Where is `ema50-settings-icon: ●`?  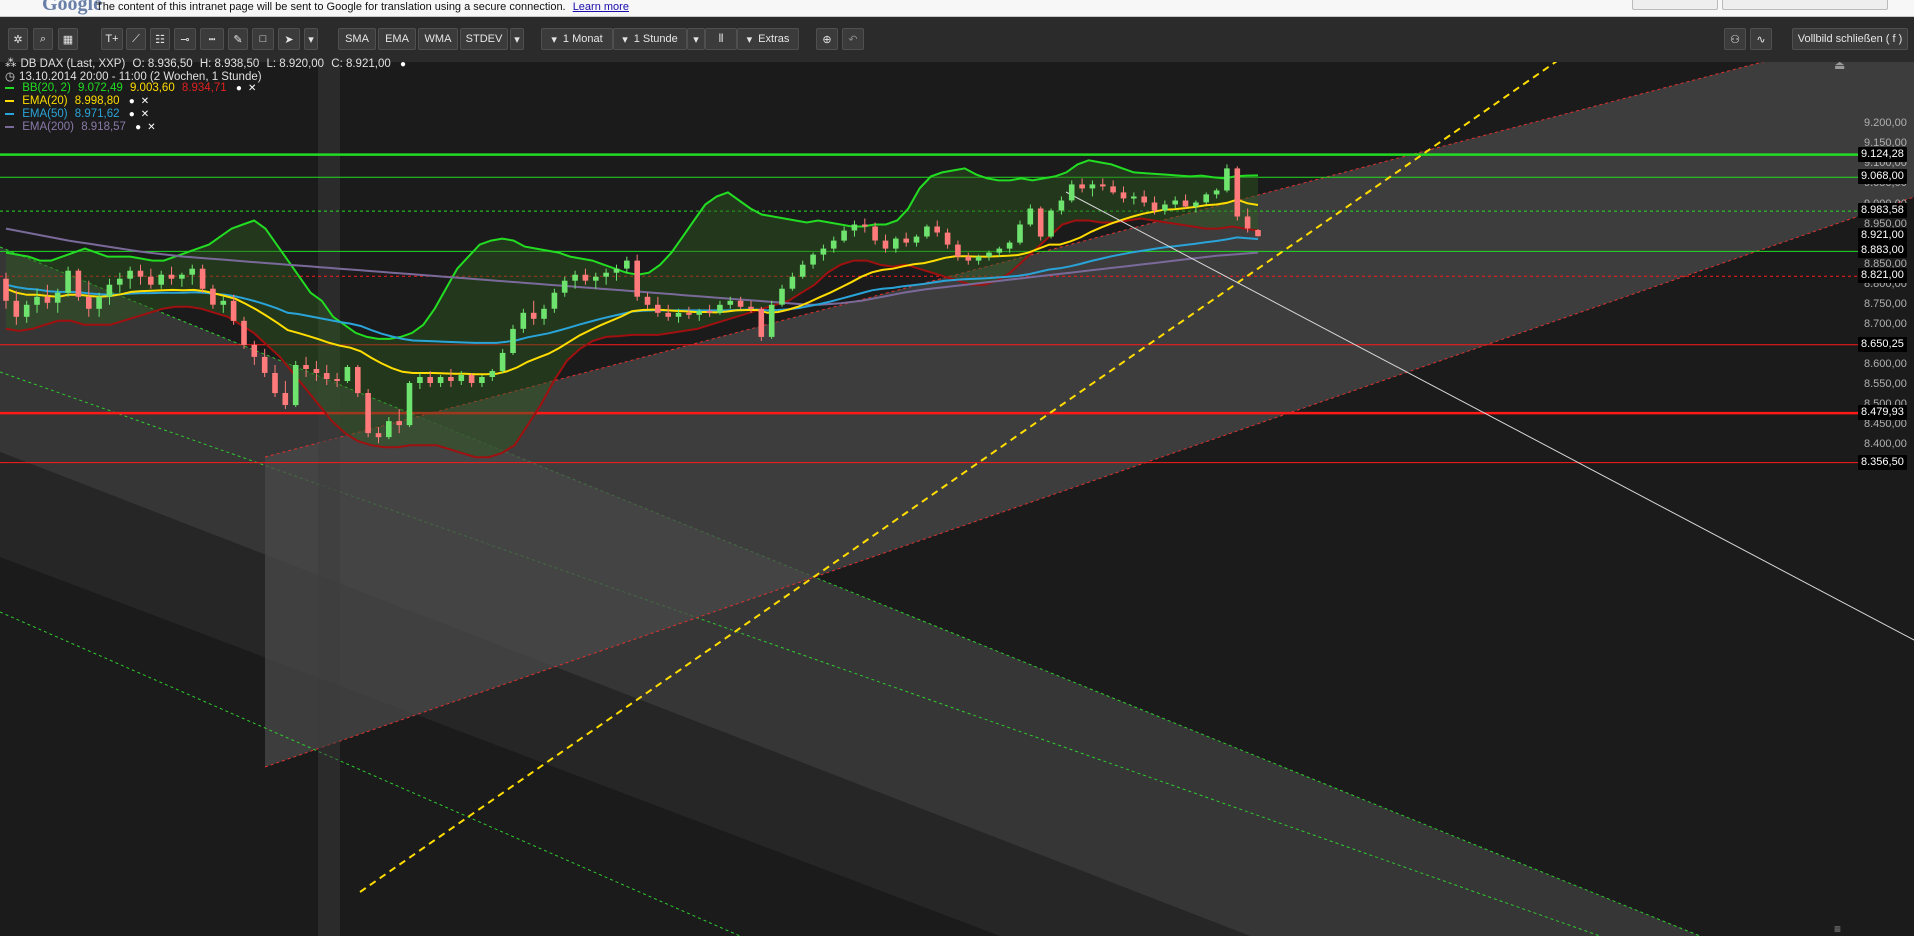
ema50-settings-icon: ● is located at coordinates (132, 114).